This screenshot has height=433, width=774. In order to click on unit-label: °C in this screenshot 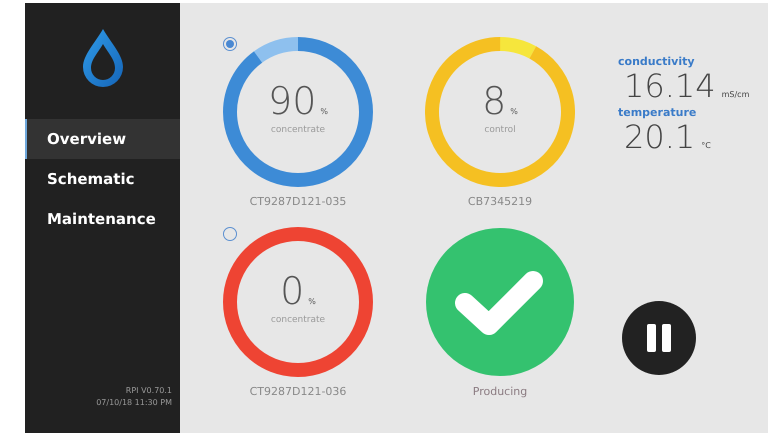, I will do `click(706, 145)`.